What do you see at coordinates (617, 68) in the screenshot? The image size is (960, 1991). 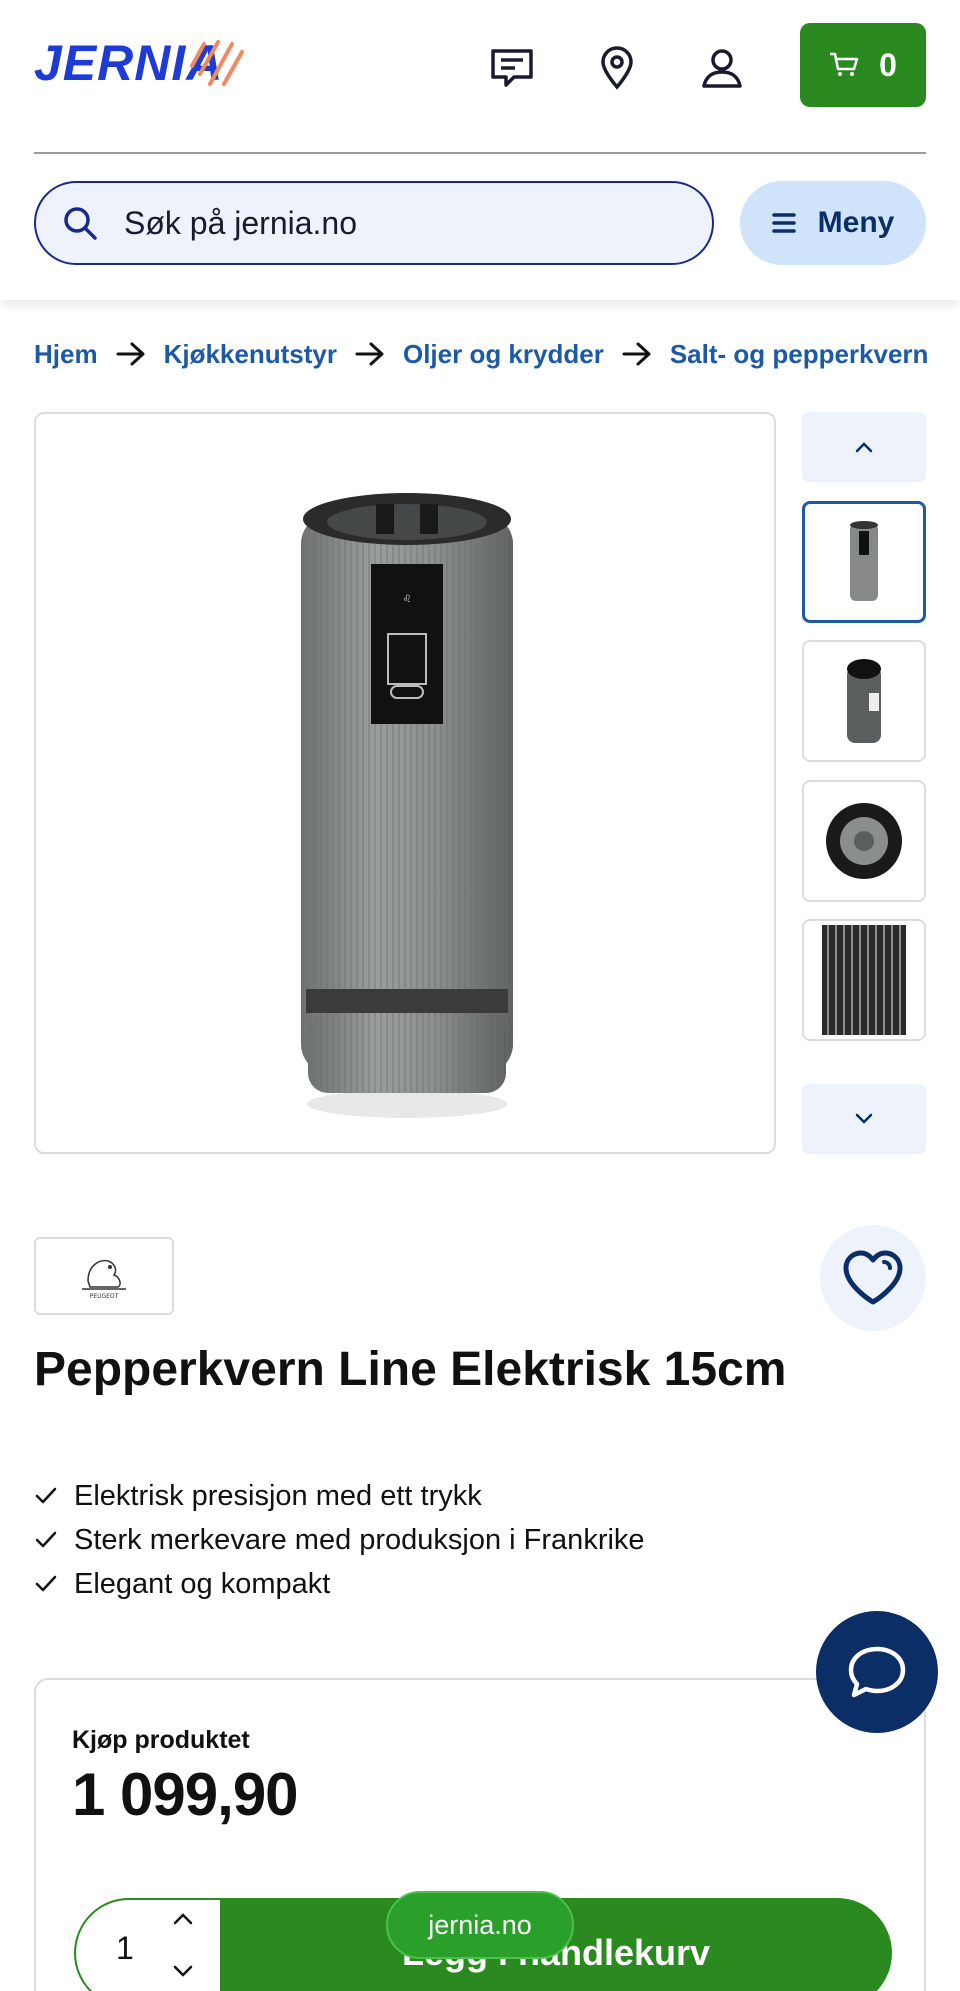 I see `location-icon` at bounding box center [617, 68].